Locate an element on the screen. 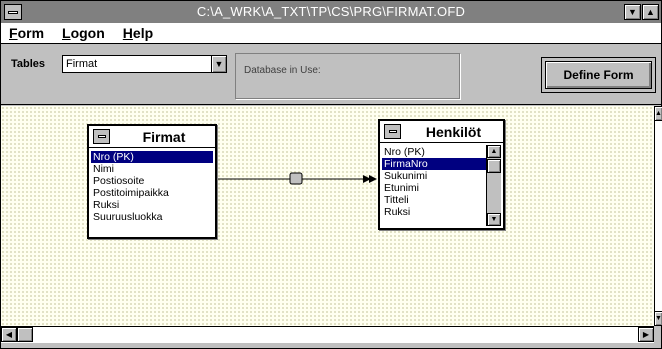 The width and height of the screenshot is (662, 349). field-item: Nimi is located at coordinates (152, 169).